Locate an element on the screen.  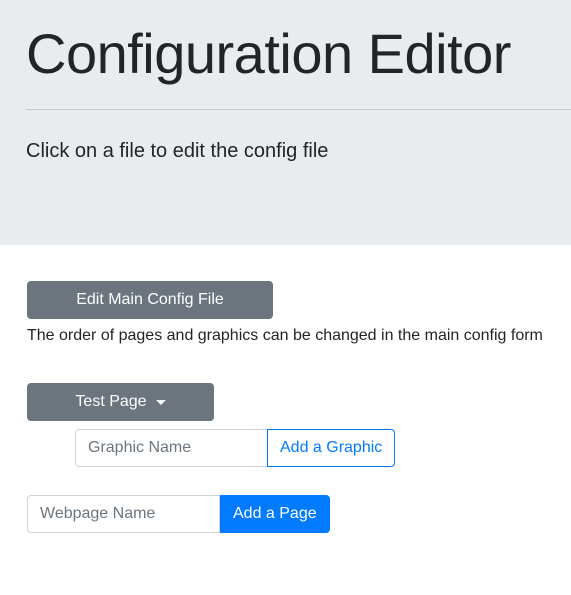
edit-main-config-button: Edit Main Config File is located at coordinates (150, 300).